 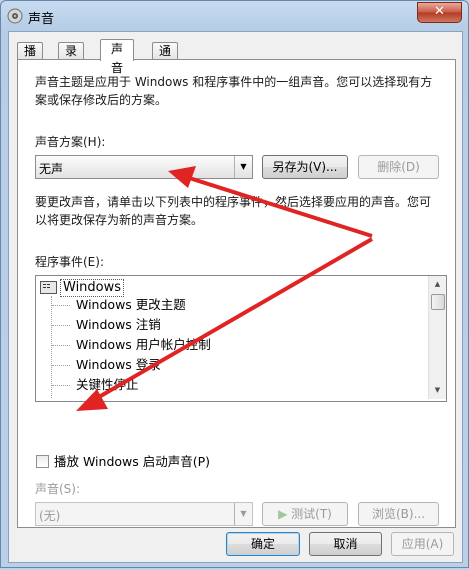 I want to click on list-item-label: Windows 注销, so click(x=118, y=324).